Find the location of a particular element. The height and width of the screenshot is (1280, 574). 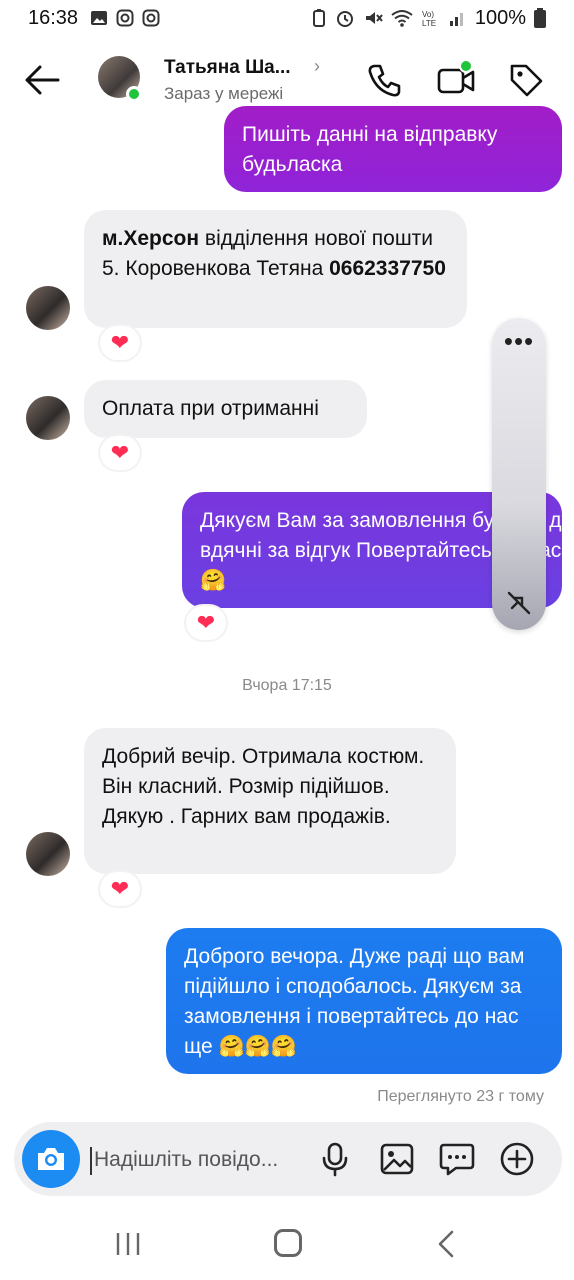

status-bar: 16:38 Vo) LTE 100% is located at coordinates (287, 18).